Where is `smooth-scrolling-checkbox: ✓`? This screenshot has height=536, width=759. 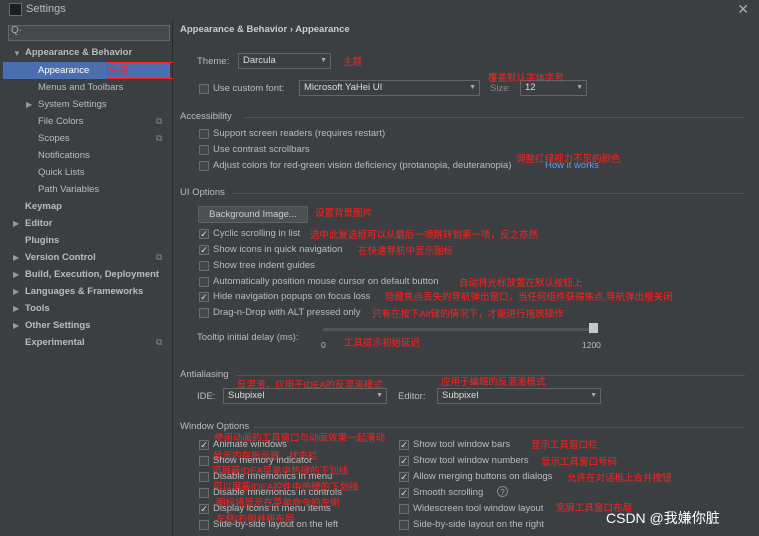 smooth-scrolling-checkbox: ✓ is located at coordinates (404, 493).